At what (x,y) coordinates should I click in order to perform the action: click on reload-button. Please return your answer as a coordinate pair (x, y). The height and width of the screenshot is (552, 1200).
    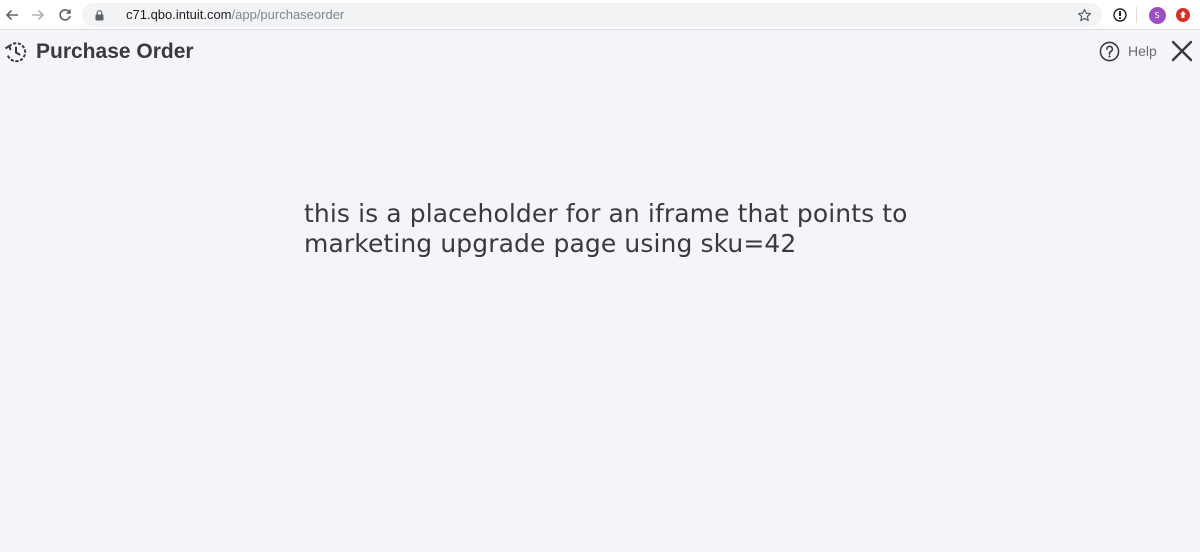
    Looking at the image, I should click on (65, 15).